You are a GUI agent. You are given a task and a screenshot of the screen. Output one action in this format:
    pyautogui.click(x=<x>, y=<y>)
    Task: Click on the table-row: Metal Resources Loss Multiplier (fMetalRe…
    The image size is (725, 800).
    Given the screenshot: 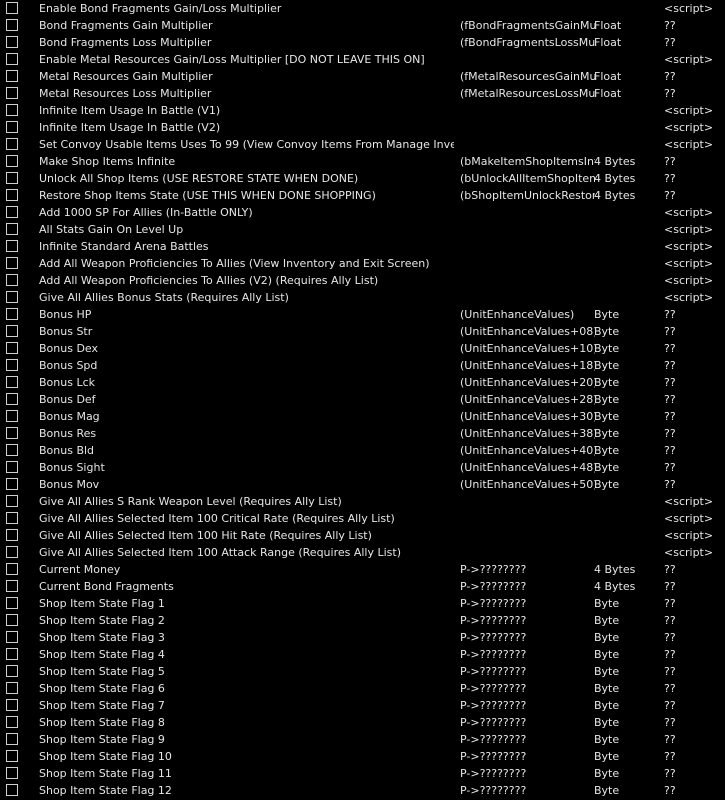 What is the action you would take?
    pyautogui.click(x=362, y=93)
    